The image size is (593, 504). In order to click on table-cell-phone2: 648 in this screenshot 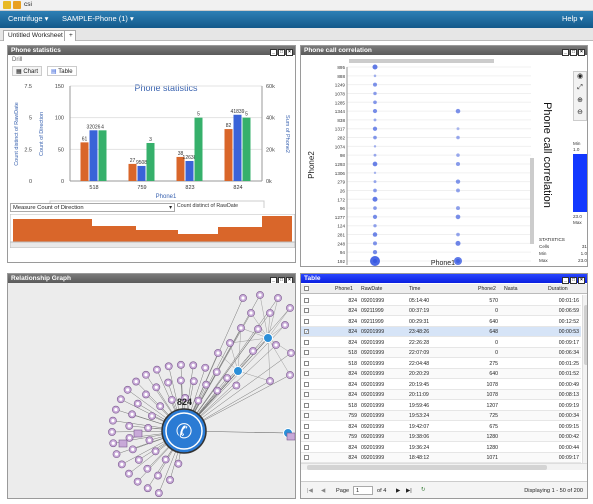, I will do `click(493, 332)`.